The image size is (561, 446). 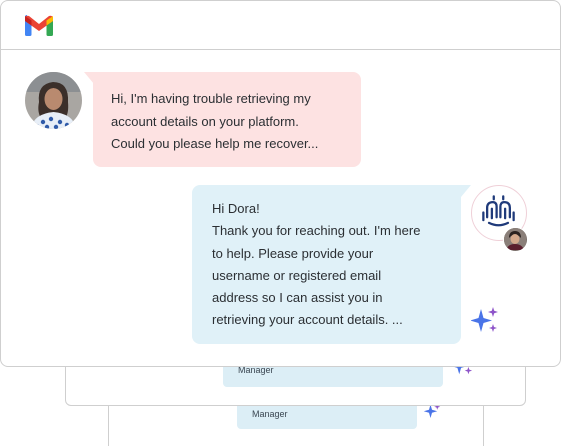 I want to click on ghost-message-label: Manager, so click(x=270, y=414).